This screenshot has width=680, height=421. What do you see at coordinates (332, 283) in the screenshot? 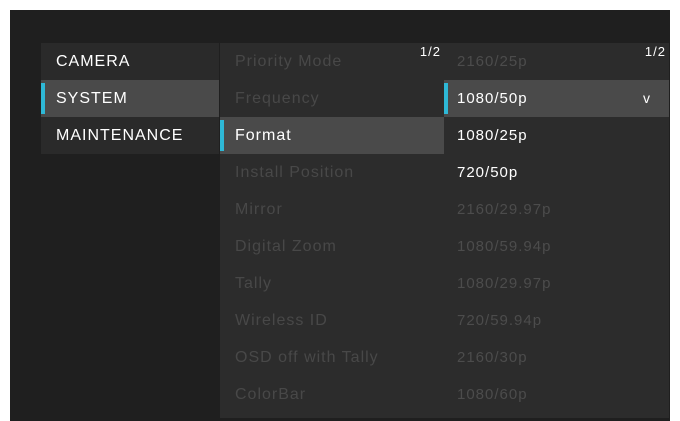
I see `submenu-item-tally: Tally` at bounding box center [332, 283].